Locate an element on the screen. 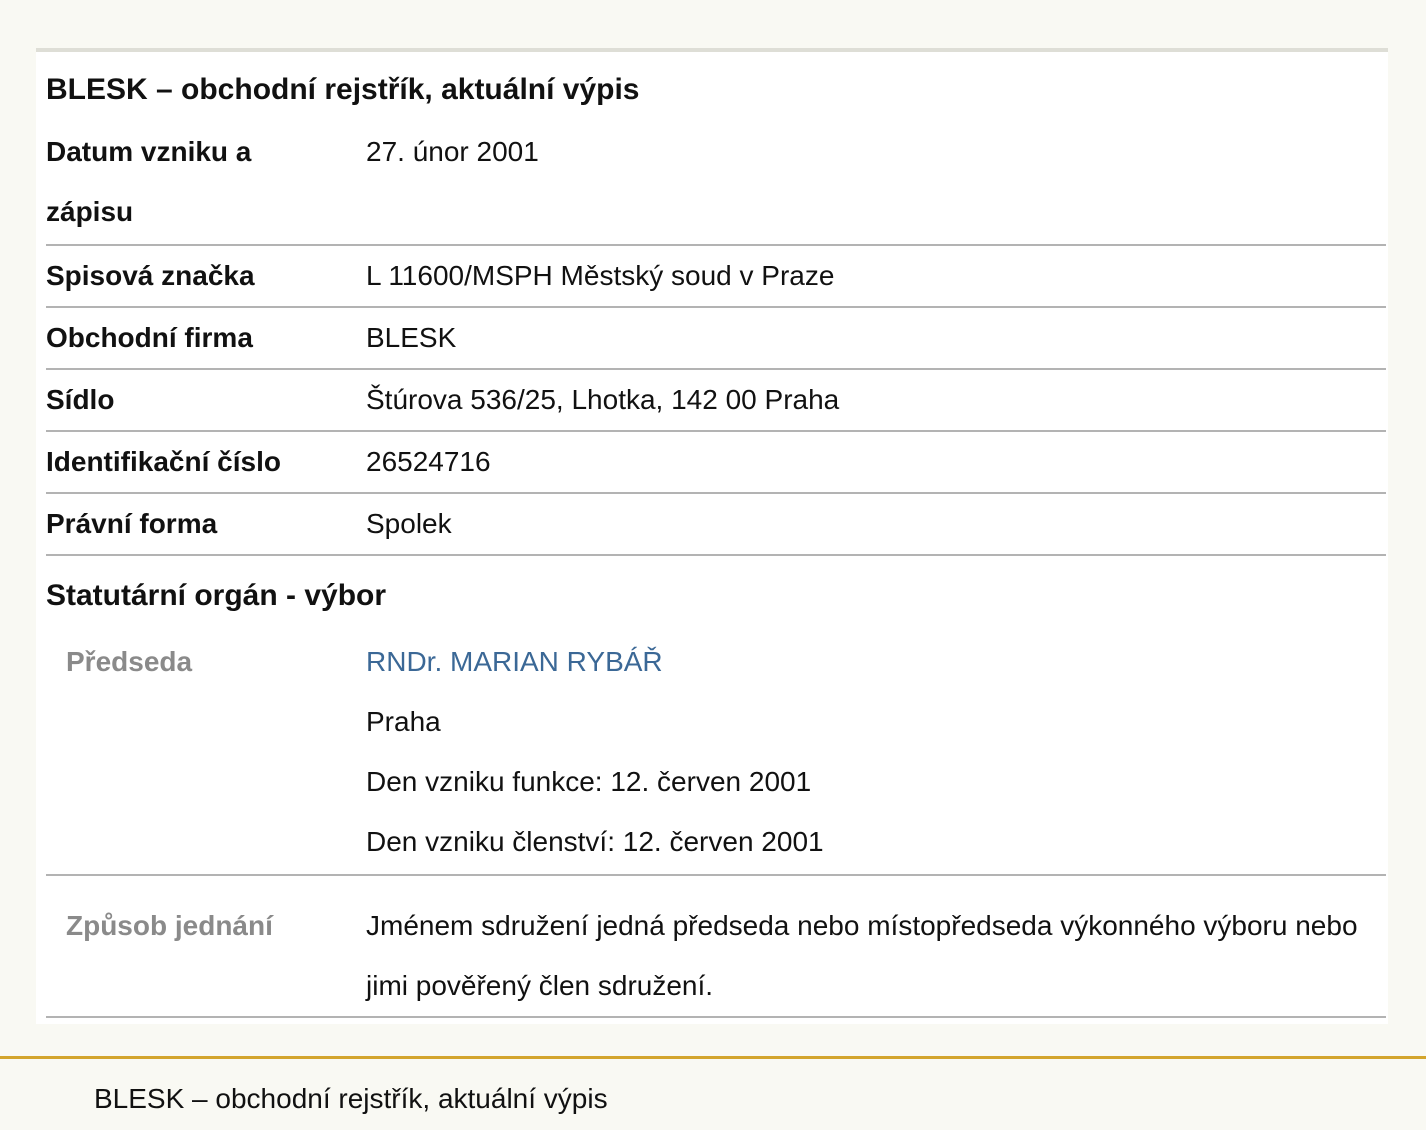 This screenshot has width=1426, height=1130. row-label: Právní forma is located at coordinates (132, 523).